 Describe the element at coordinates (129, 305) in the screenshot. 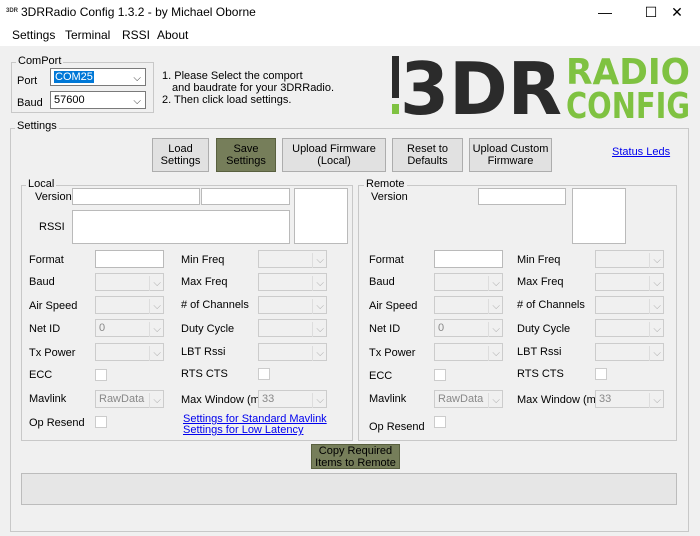

I see `local-air-speed-select: ⌵` at that location.